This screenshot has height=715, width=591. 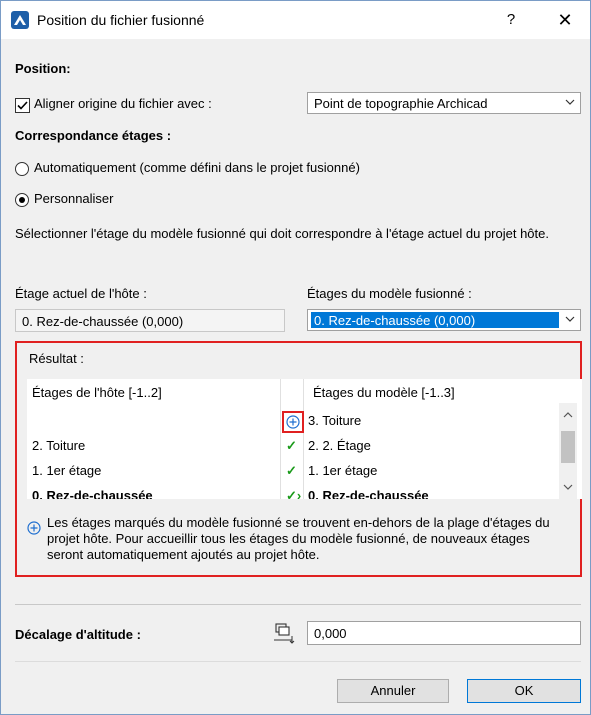 What do you see at coordinates (401, 103) in the screenshot?
I see `align-origin-combo-value: Point de topographie Archicad` at bounding box center [401, 103].